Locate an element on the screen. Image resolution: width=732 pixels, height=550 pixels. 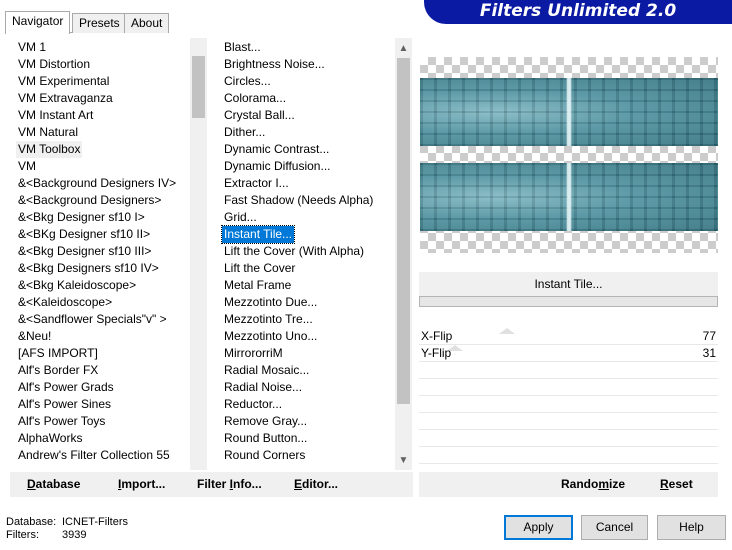
category-item: VM Toolbox is located at coordinates (49, 149).